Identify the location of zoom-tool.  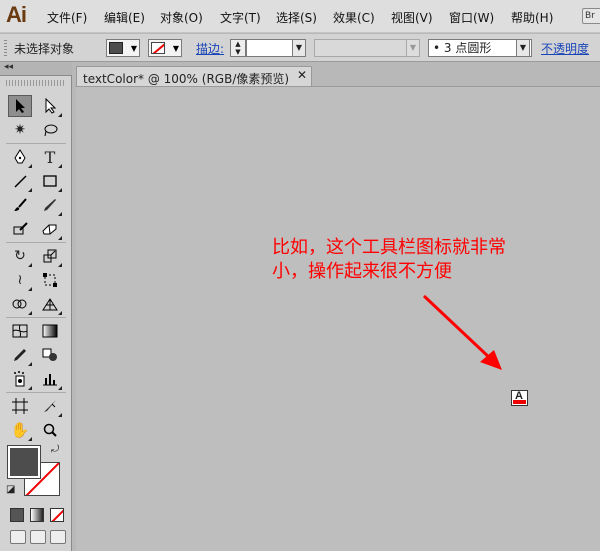
(50, 430).